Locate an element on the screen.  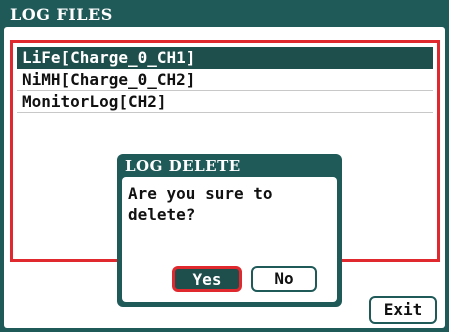
dialog-title: LOG DELETE is located at coordinates (183, 166).